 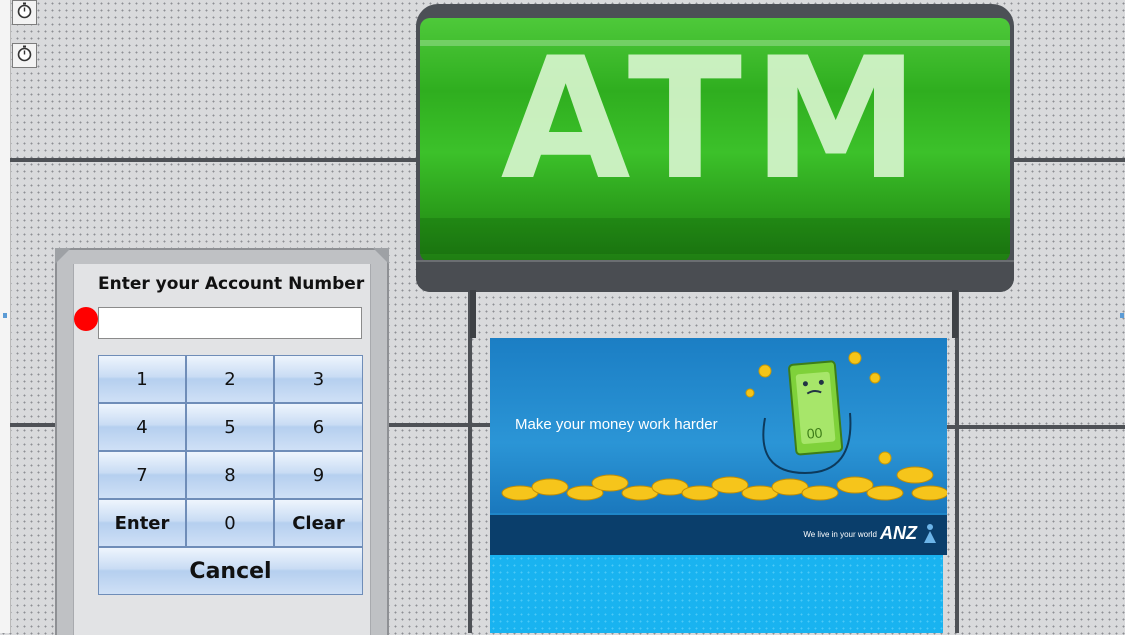 What do you see at coordinates (231, 284) in the screenshot?
I see `account-prompt: Enter your Account Number` at bounding box center [231, 284].